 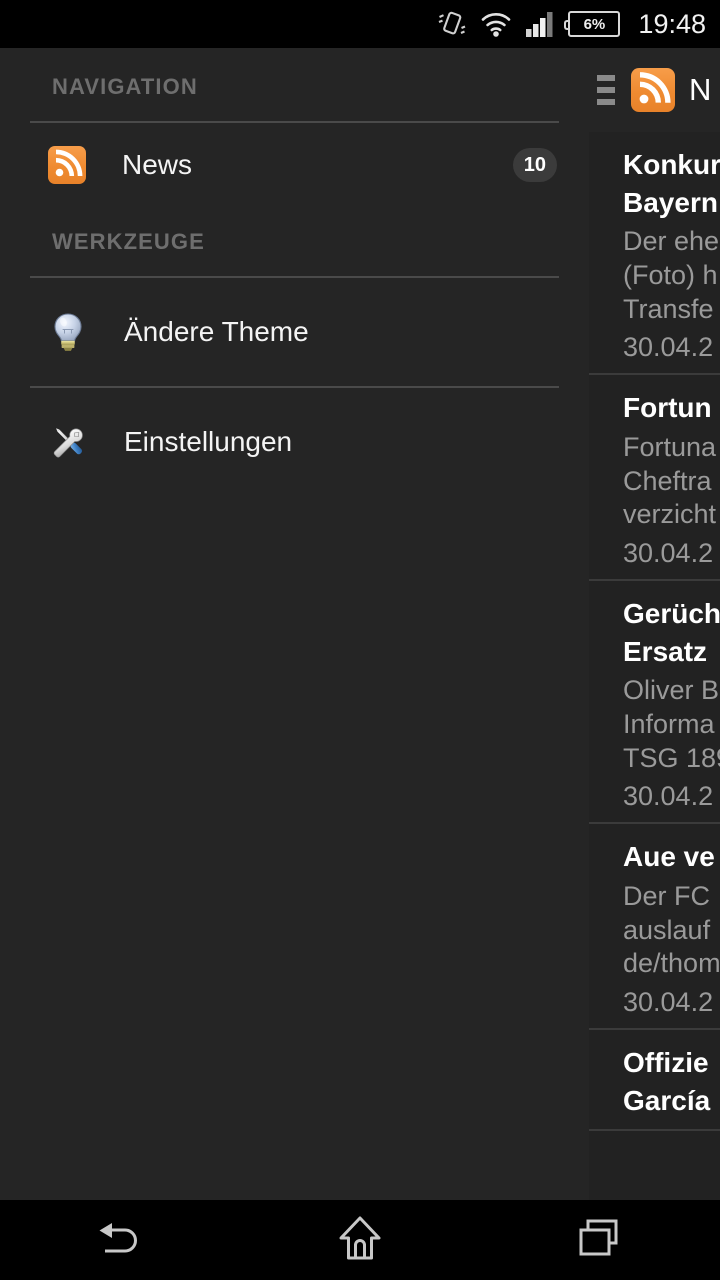 What do you see at coordinates (216, 331) in the screenshot?
I see `sidebar-item-label: Ändere Theme` at bounding box center [216, 331].